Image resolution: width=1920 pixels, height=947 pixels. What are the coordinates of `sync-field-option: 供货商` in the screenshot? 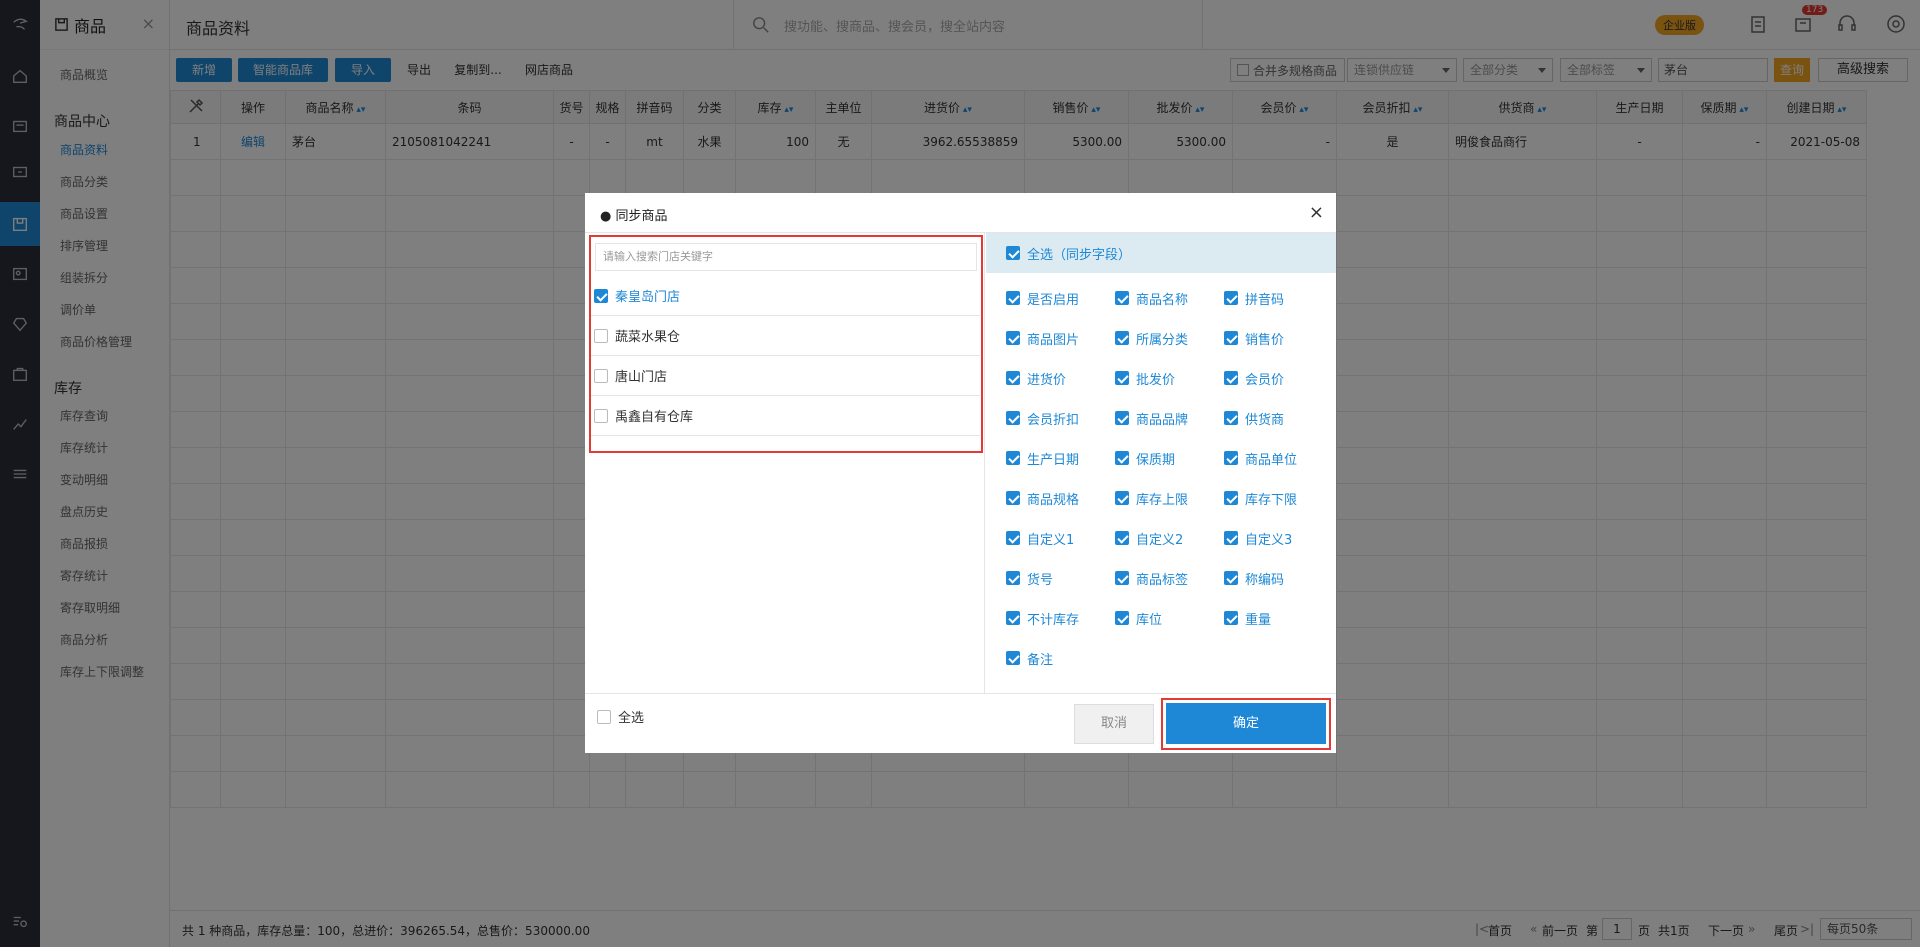 It's located at (1279, 418).